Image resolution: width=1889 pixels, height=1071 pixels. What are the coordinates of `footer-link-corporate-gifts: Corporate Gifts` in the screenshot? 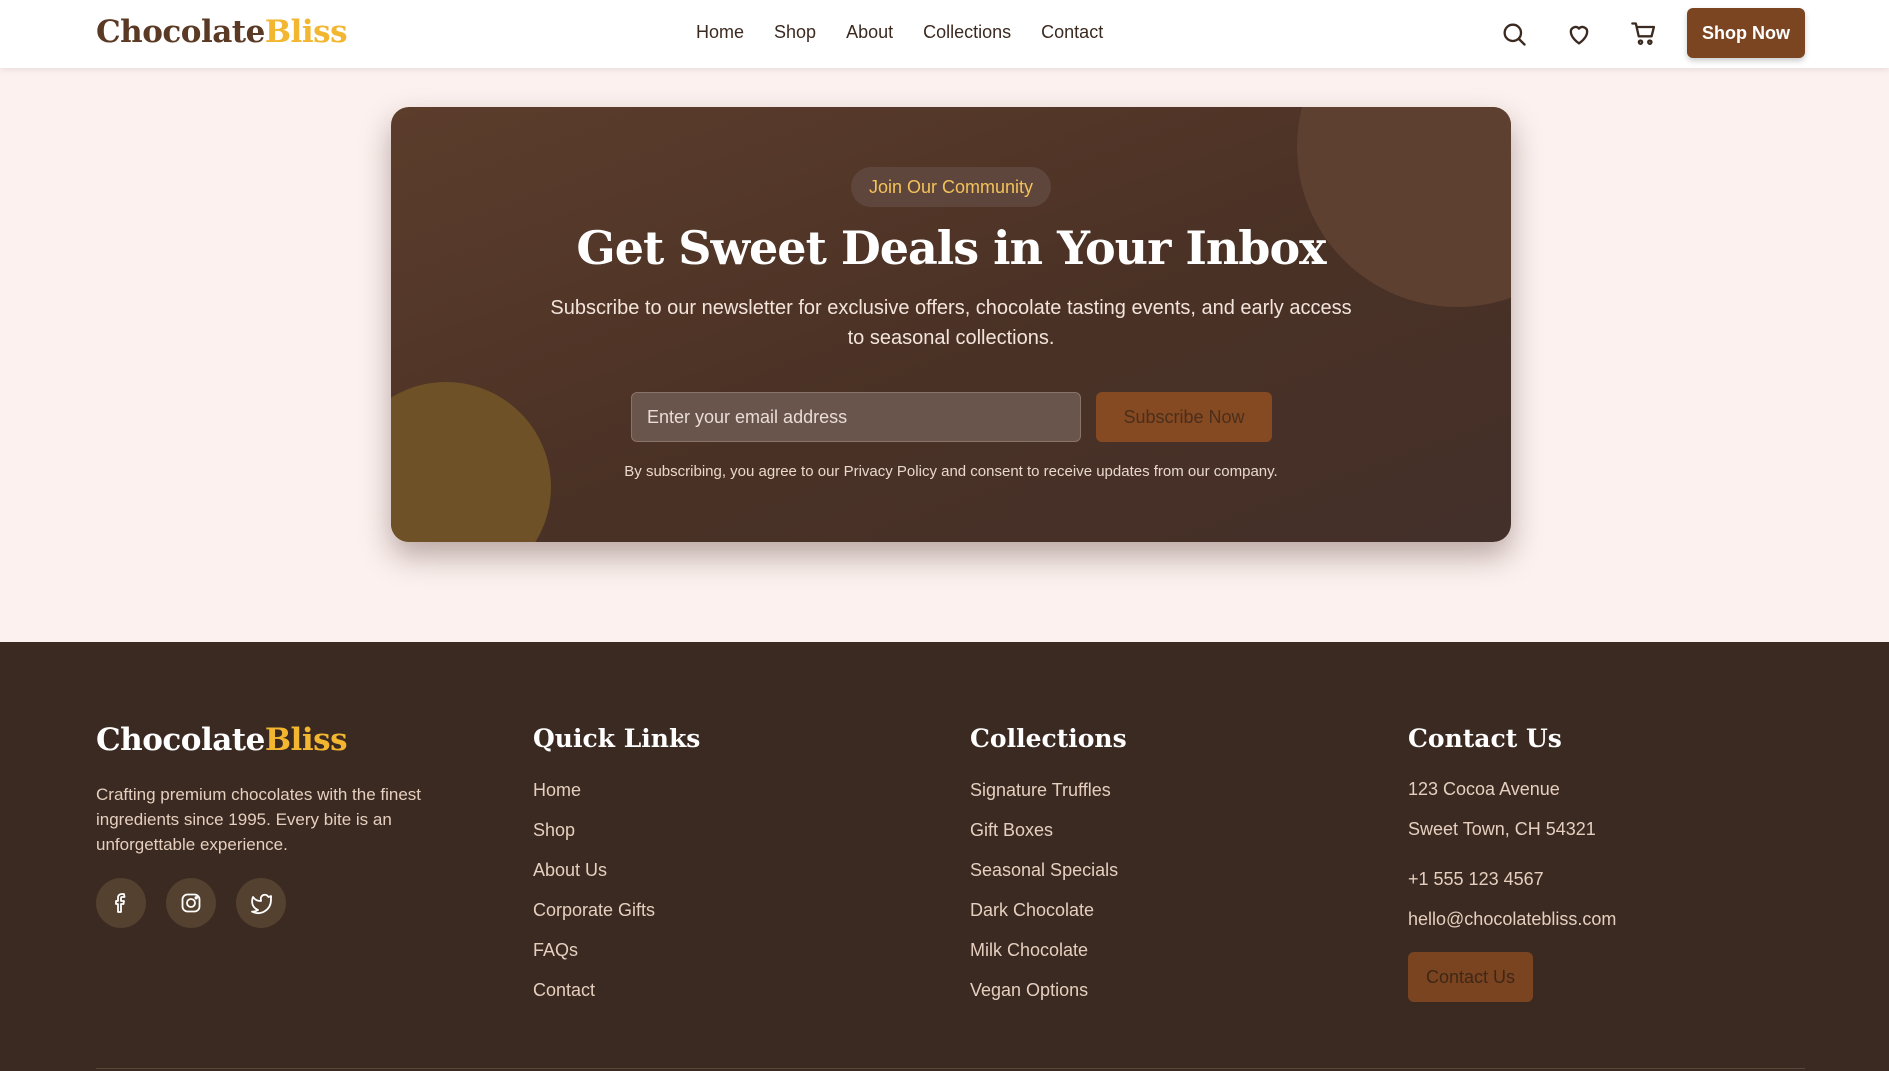 It's located at (594, 920).